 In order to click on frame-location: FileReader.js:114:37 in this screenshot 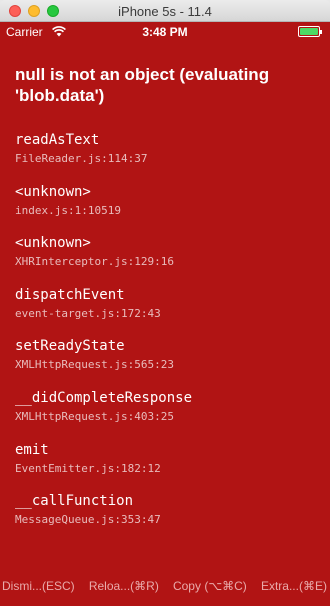, I will do `click(81, 158)`.